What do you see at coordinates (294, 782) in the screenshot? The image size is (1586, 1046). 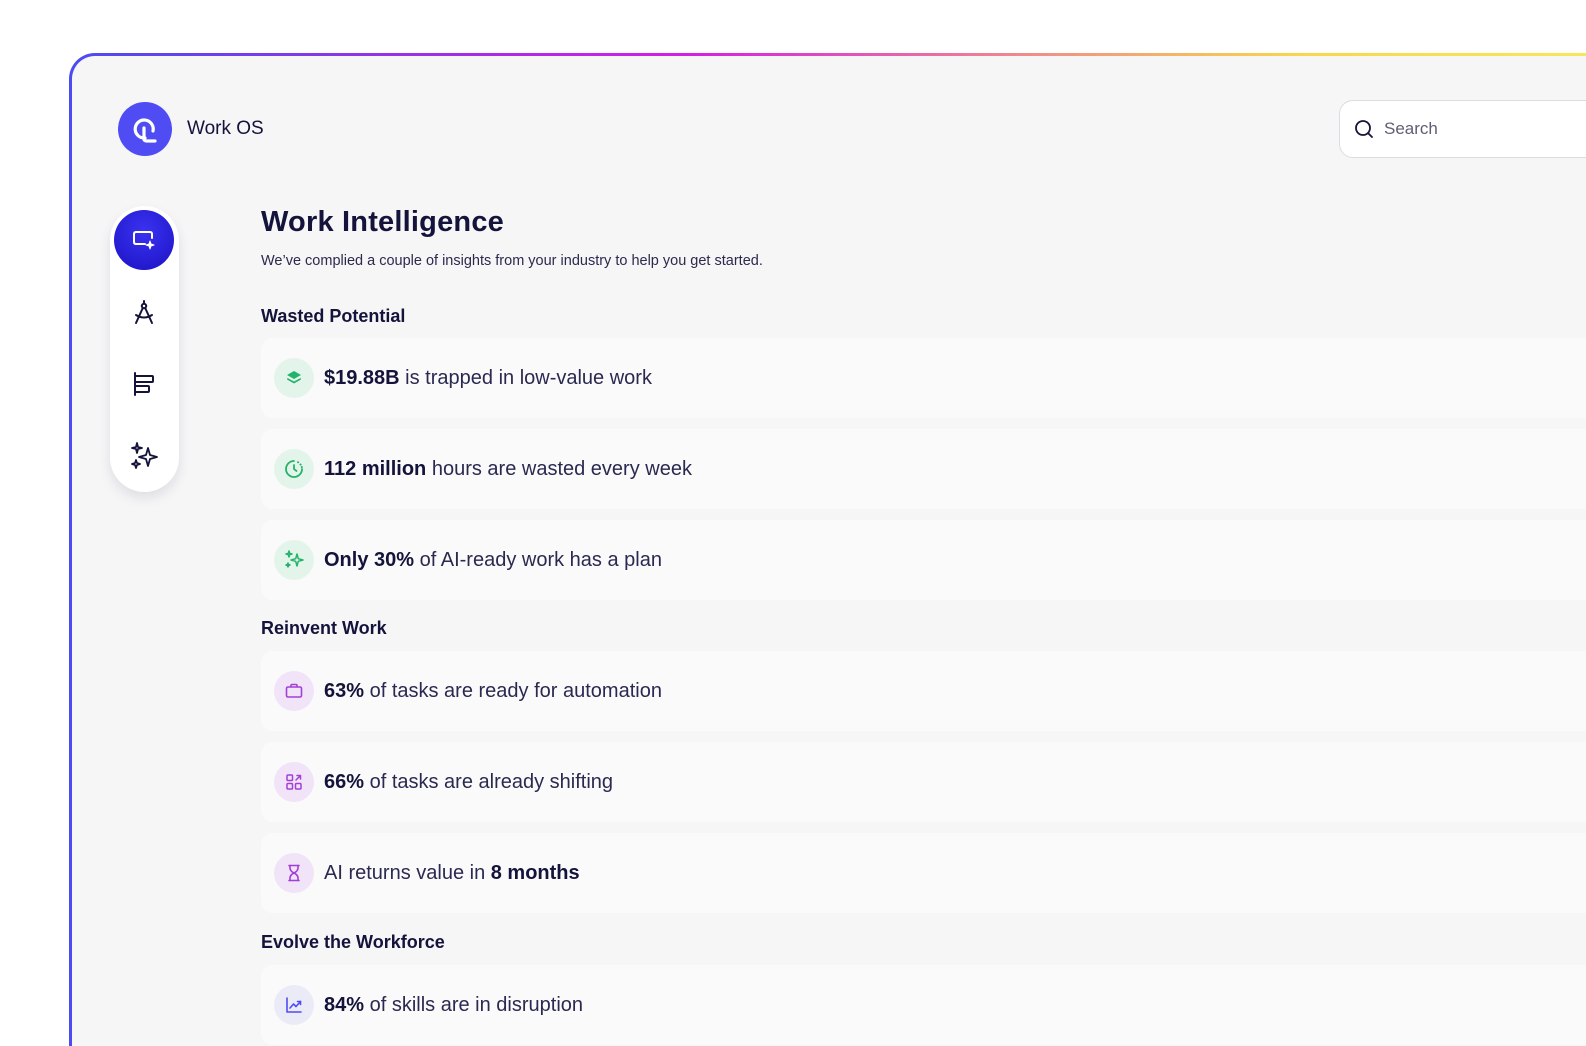 I see `grid-shift-icon` at bounding box center [294, 782].